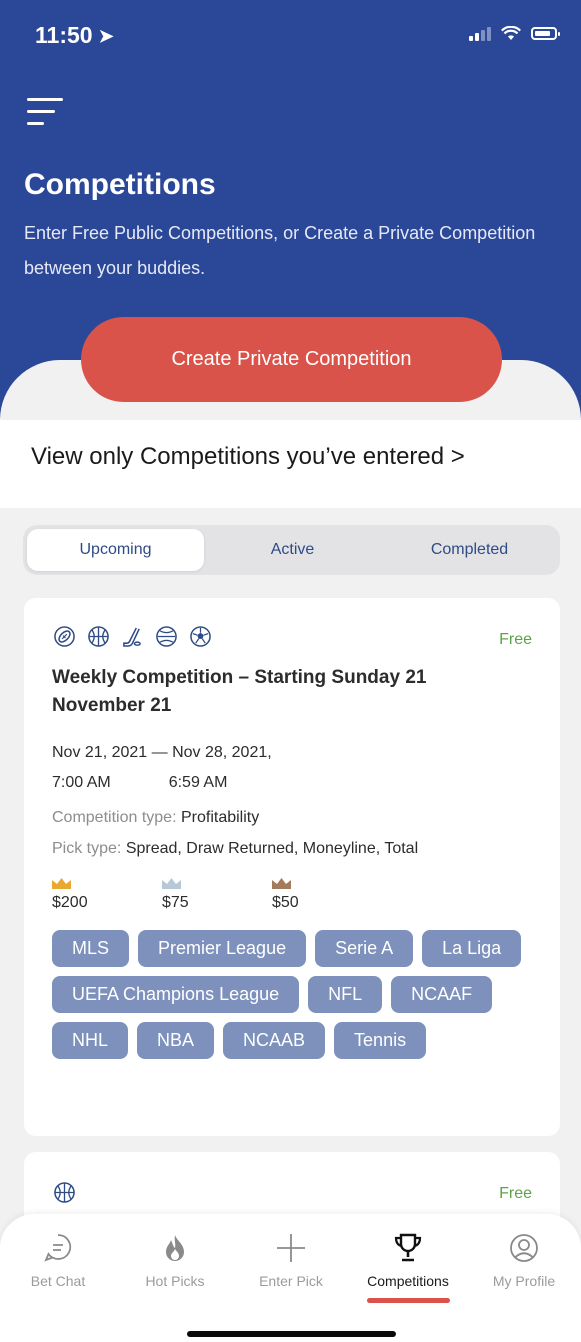 The image size is (581, 1342). I want to click on nav-hot-picks: Hot Picks, so click(175, 1260).